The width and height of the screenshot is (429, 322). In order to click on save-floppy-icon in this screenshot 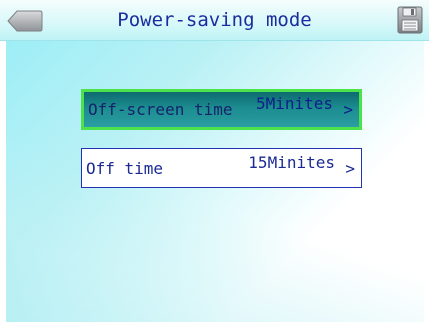, I will do `click(410, 20)`.